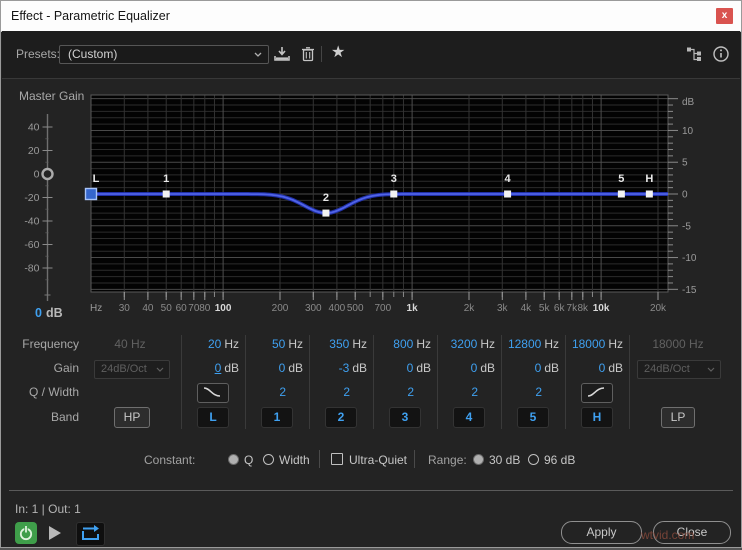  What do you see at coordinates (686, 226) in the screenshot?
I see `svg-text: -5` at bounding box center [686, 226].